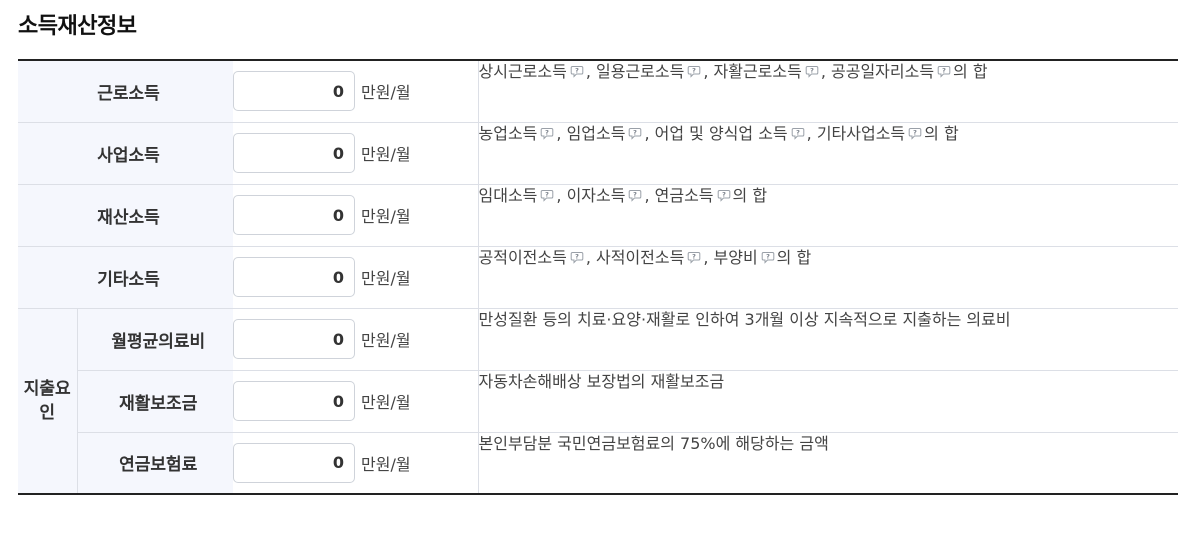 This screenshot has height=535, width=1178. What do you see at coordinates (640, 71) in the screenshot?
I see `description-item: 일용근로소득` at bounding box center [640, 71].